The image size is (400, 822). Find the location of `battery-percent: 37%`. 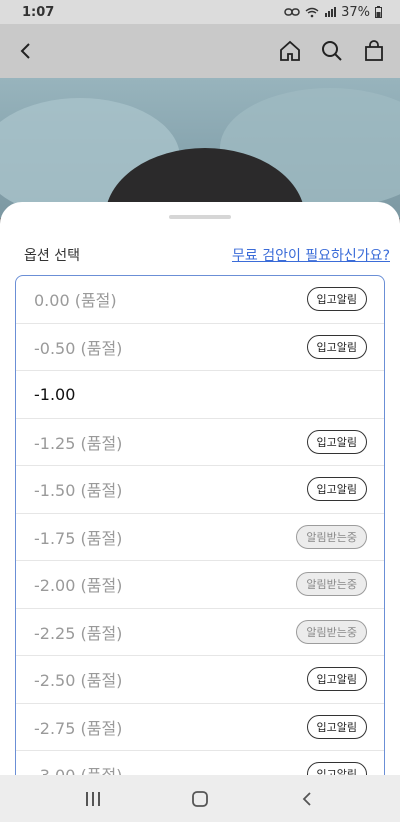

battery-percent: 37% is located at coordinates (355, 12).